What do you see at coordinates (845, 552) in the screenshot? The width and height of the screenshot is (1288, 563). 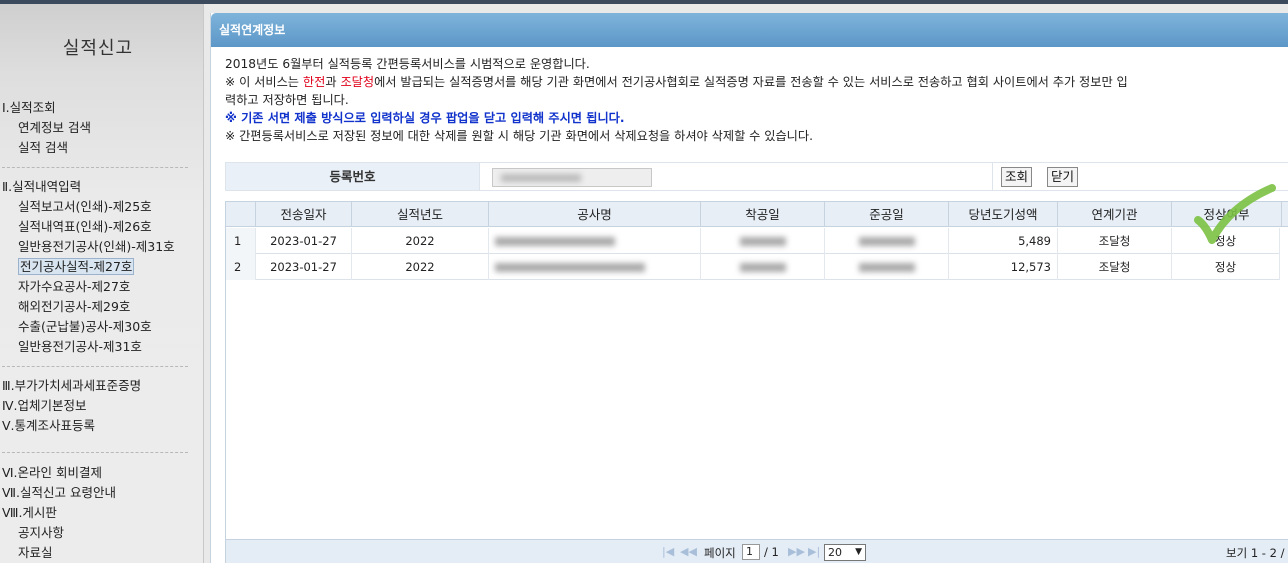 I see `page-size-select: 20 ▼` at bounding box center [845, 552].